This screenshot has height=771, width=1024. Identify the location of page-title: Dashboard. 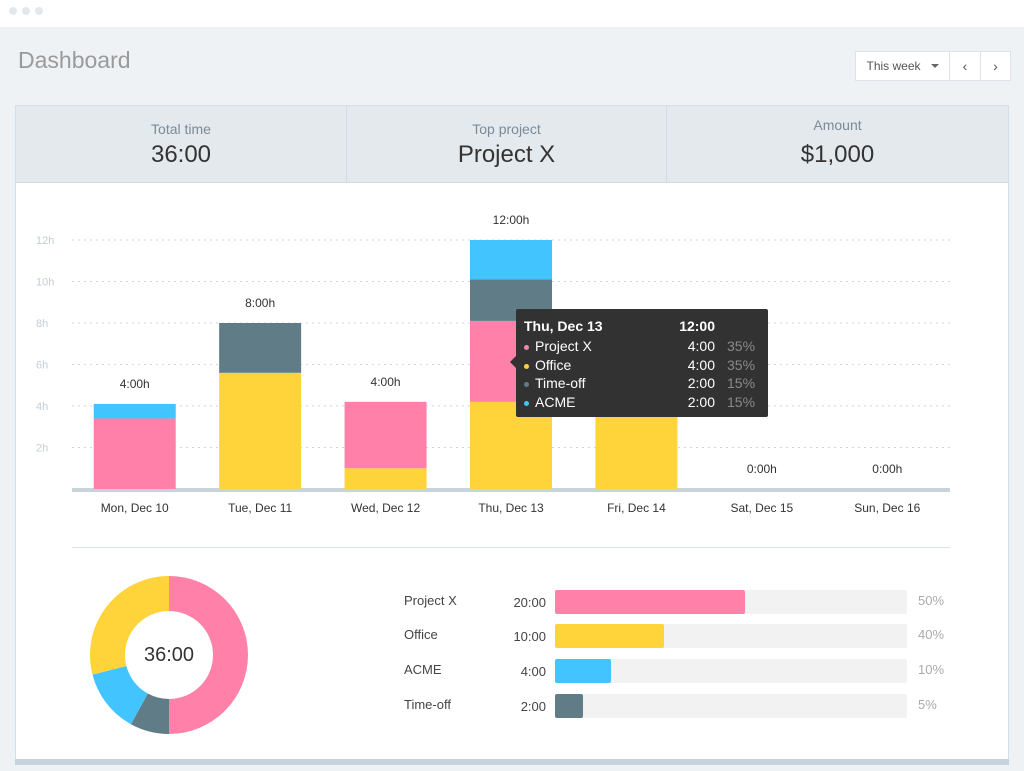
(74, 60).